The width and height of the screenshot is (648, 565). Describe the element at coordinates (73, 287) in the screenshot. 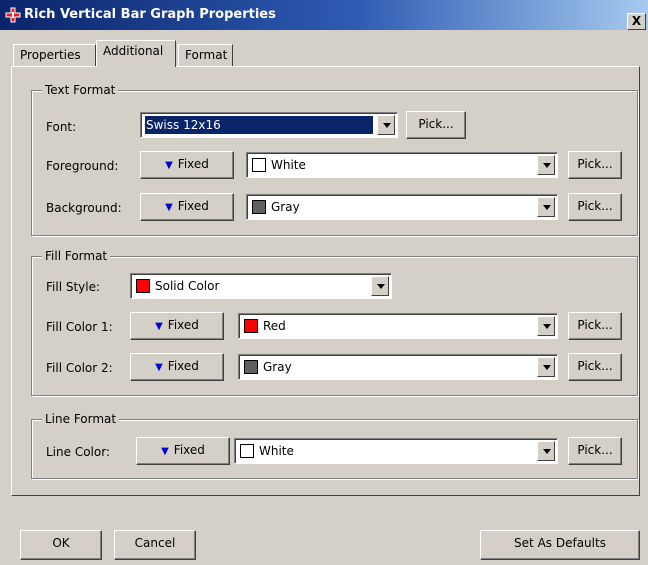

I see `fill-style-label: Fill Style:` at that location.